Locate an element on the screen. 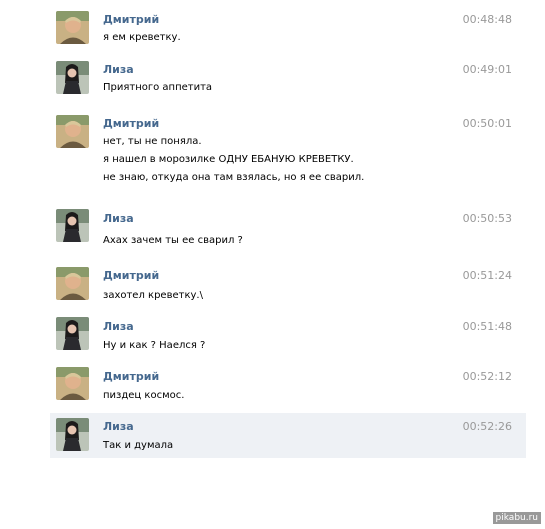 The width and height of the screenshot is (545, 529). message-time: 00:51:48 is located at coordinates (487, 327).